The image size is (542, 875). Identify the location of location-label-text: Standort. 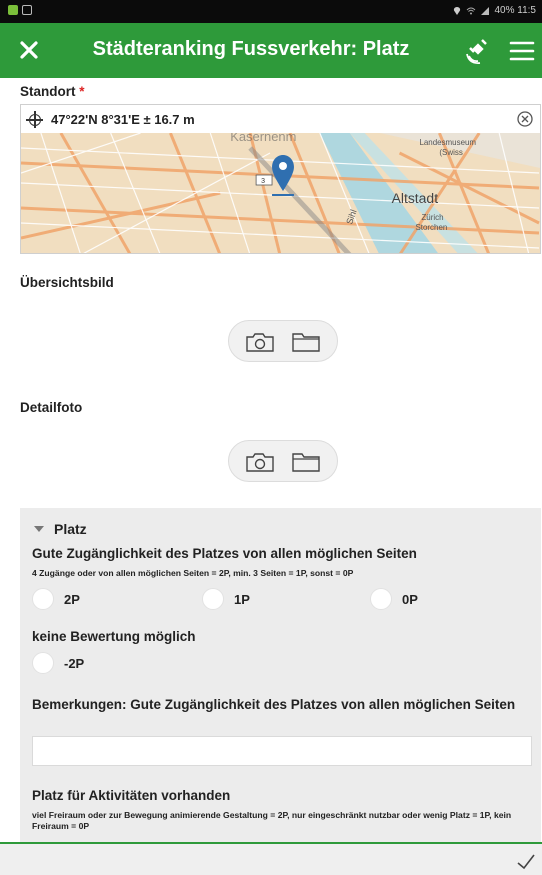
(48, 91).